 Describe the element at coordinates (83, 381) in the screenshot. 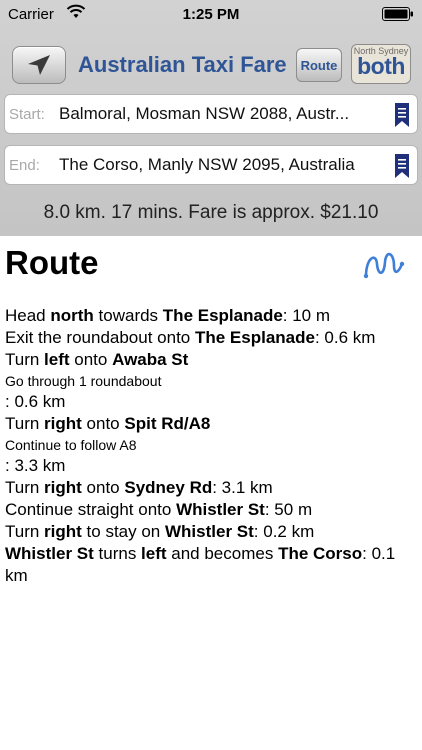

I see `direction-text: Go through 1 roundabout` at that location.